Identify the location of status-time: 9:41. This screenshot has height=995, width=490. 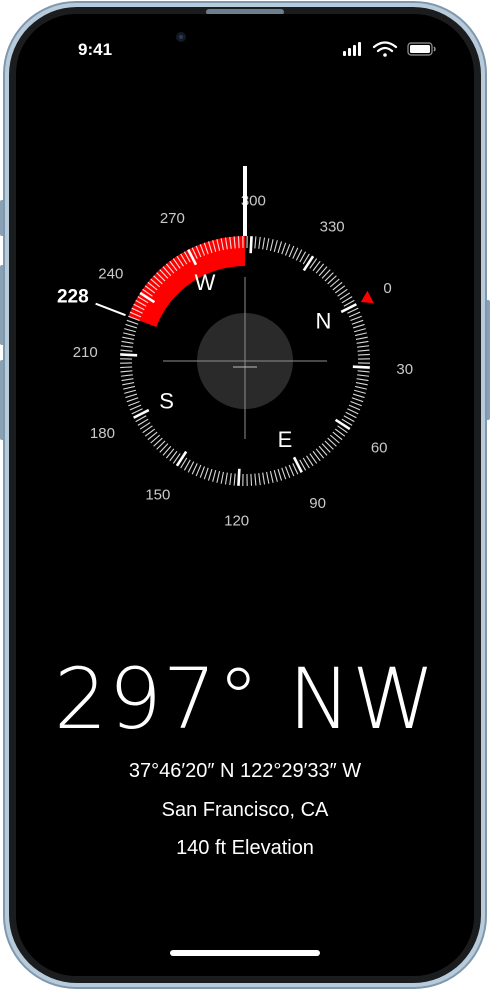
(108, 50).